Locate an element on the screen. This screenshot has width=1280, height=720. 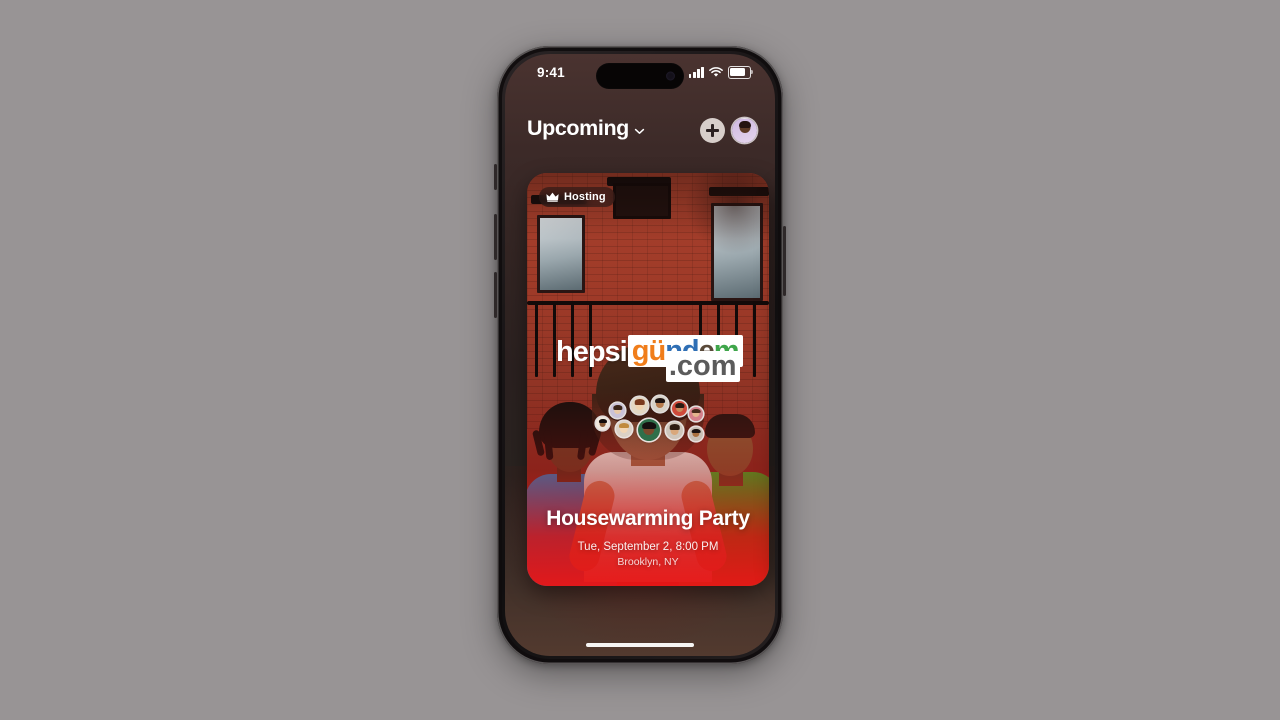
event-date: Tue, September 2, 8:00 PM is located at coordinates (648, 547).